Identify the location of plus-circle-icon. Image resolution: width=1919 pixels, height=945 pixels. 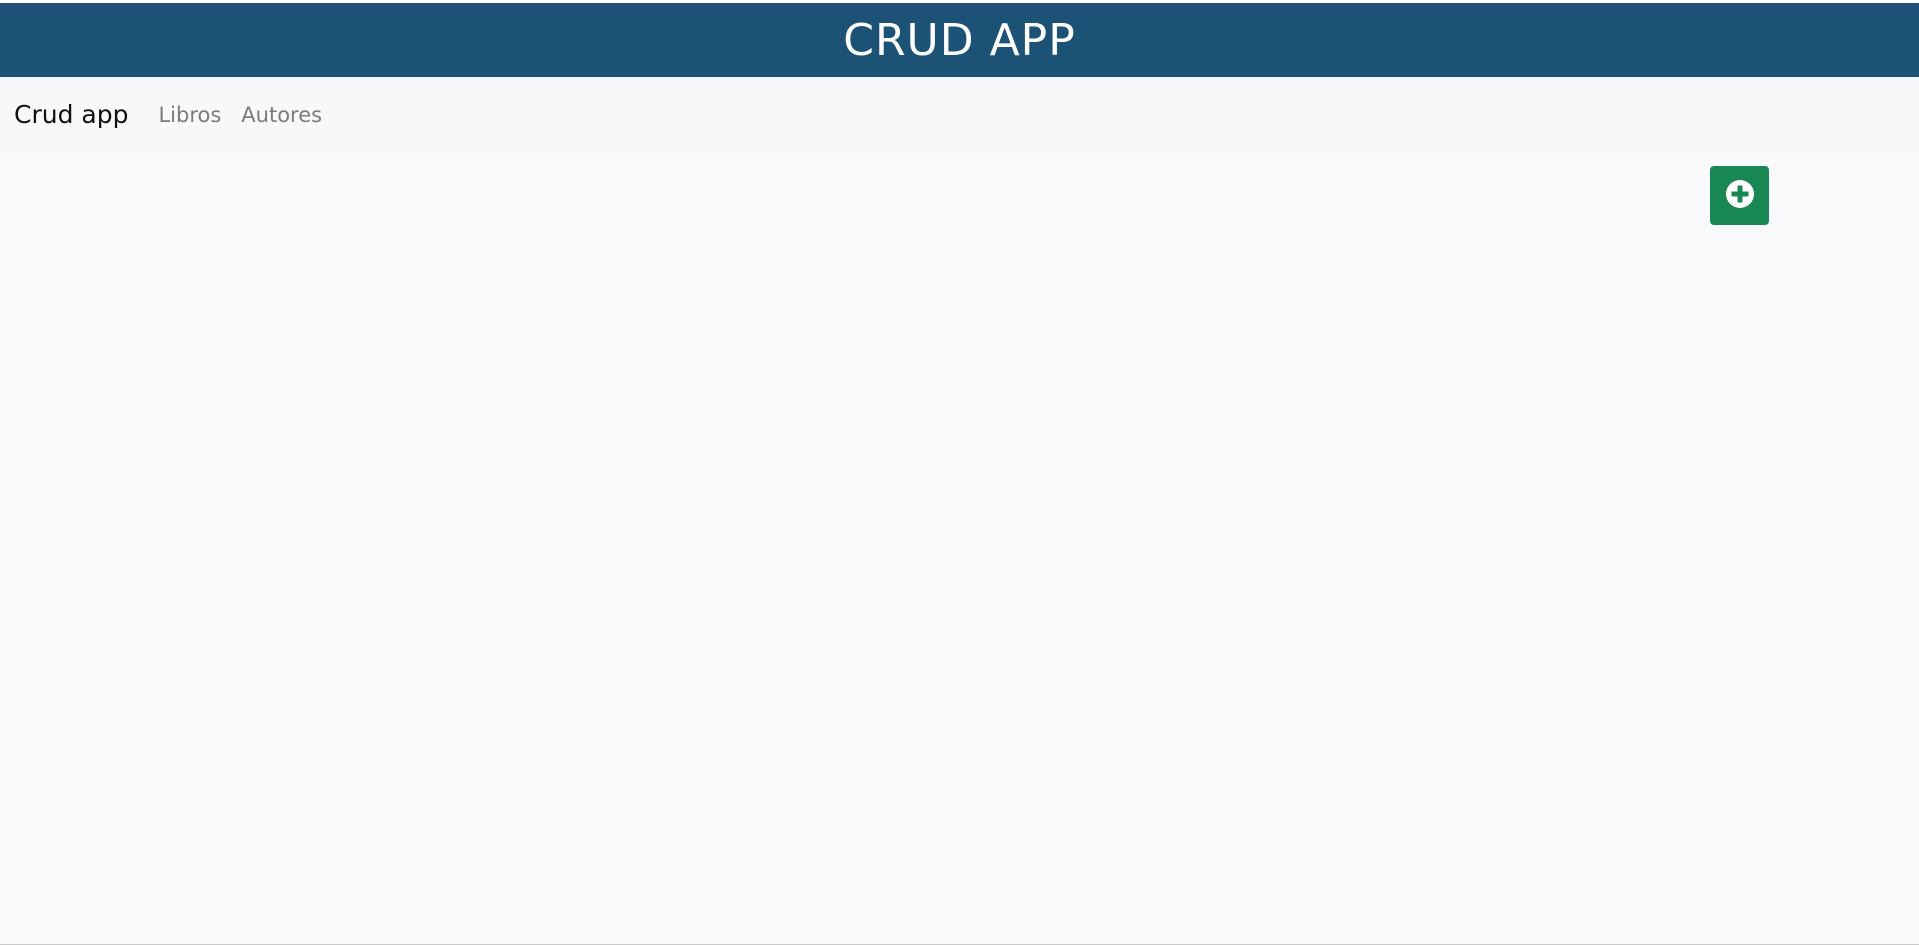
(1740, 195).